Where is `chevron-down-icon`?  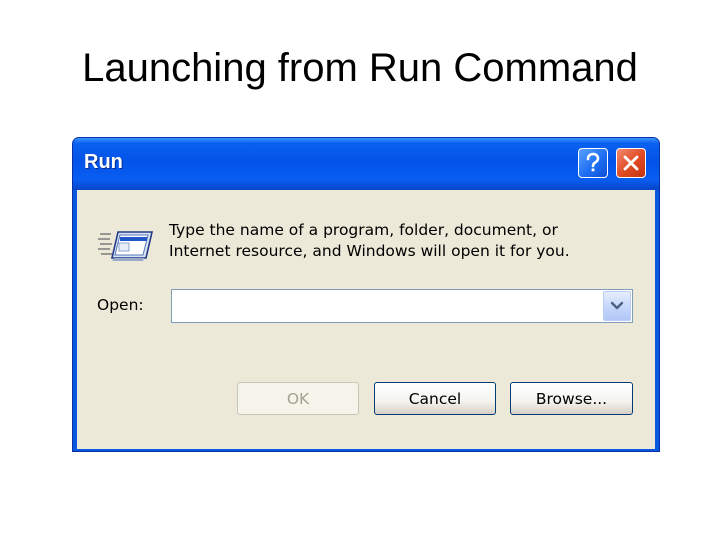 chevron-down-icon is located at coordinates (617, 305).